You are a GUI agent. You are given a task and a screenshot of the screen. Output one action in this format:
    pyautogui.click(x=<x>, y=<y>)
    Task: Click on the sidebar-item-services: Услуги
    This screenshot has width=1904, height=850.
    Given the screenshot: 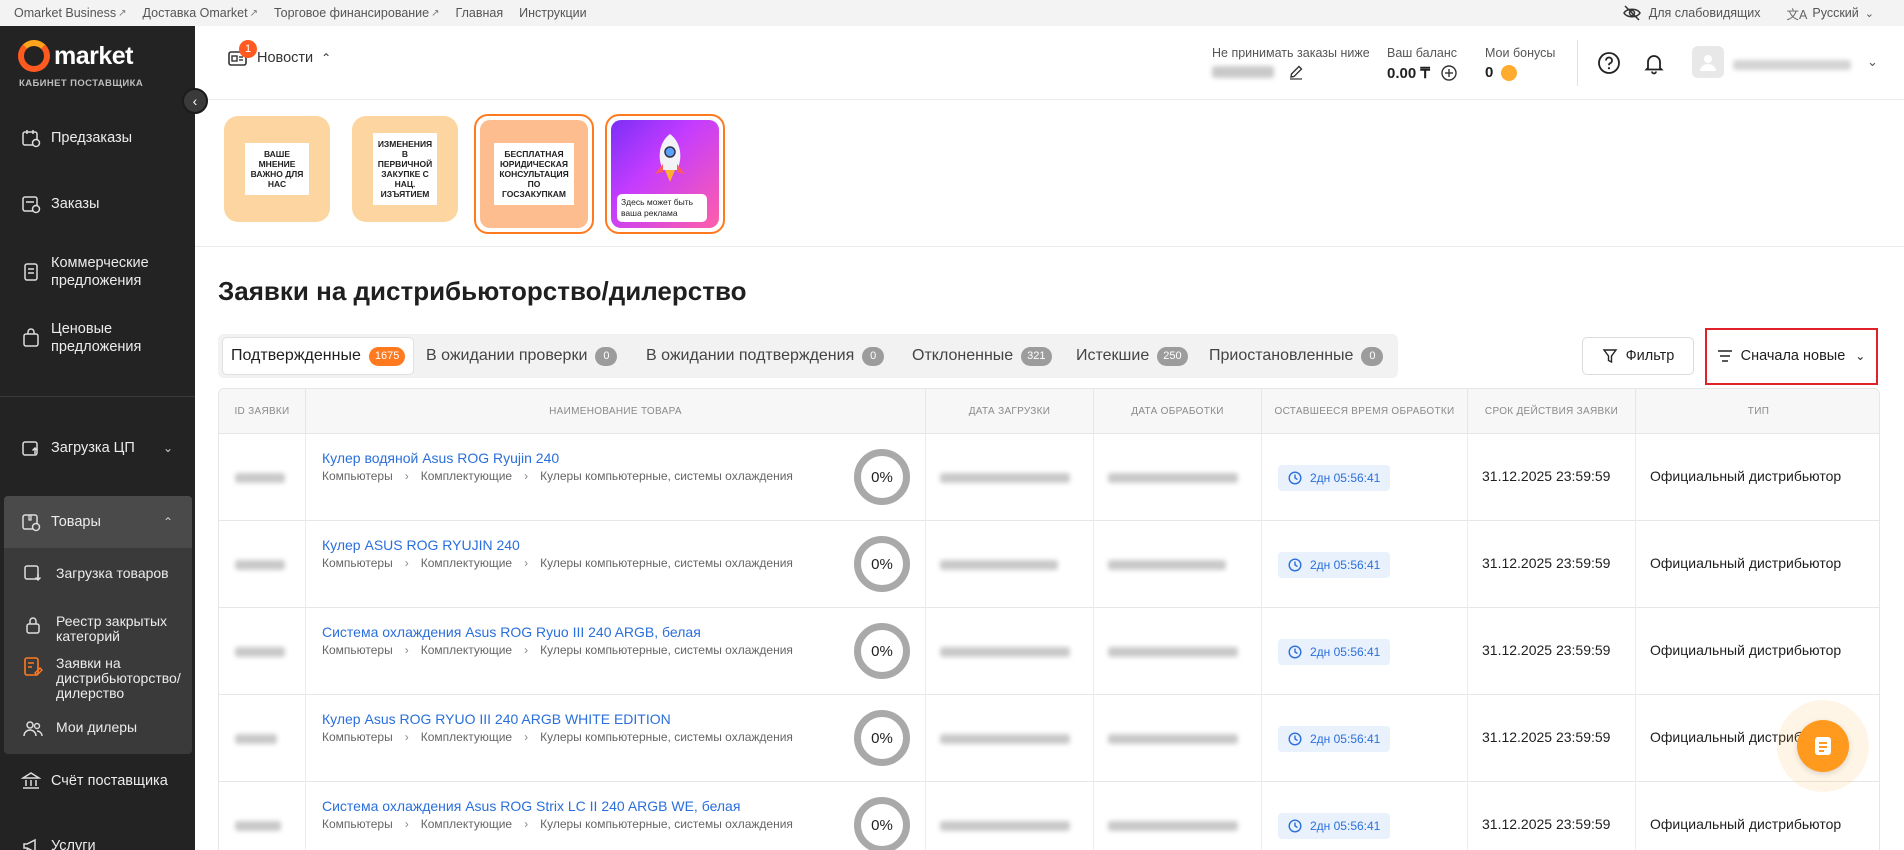 What is the action you would take?
    pyautogui.click(x=97, y=838)
    